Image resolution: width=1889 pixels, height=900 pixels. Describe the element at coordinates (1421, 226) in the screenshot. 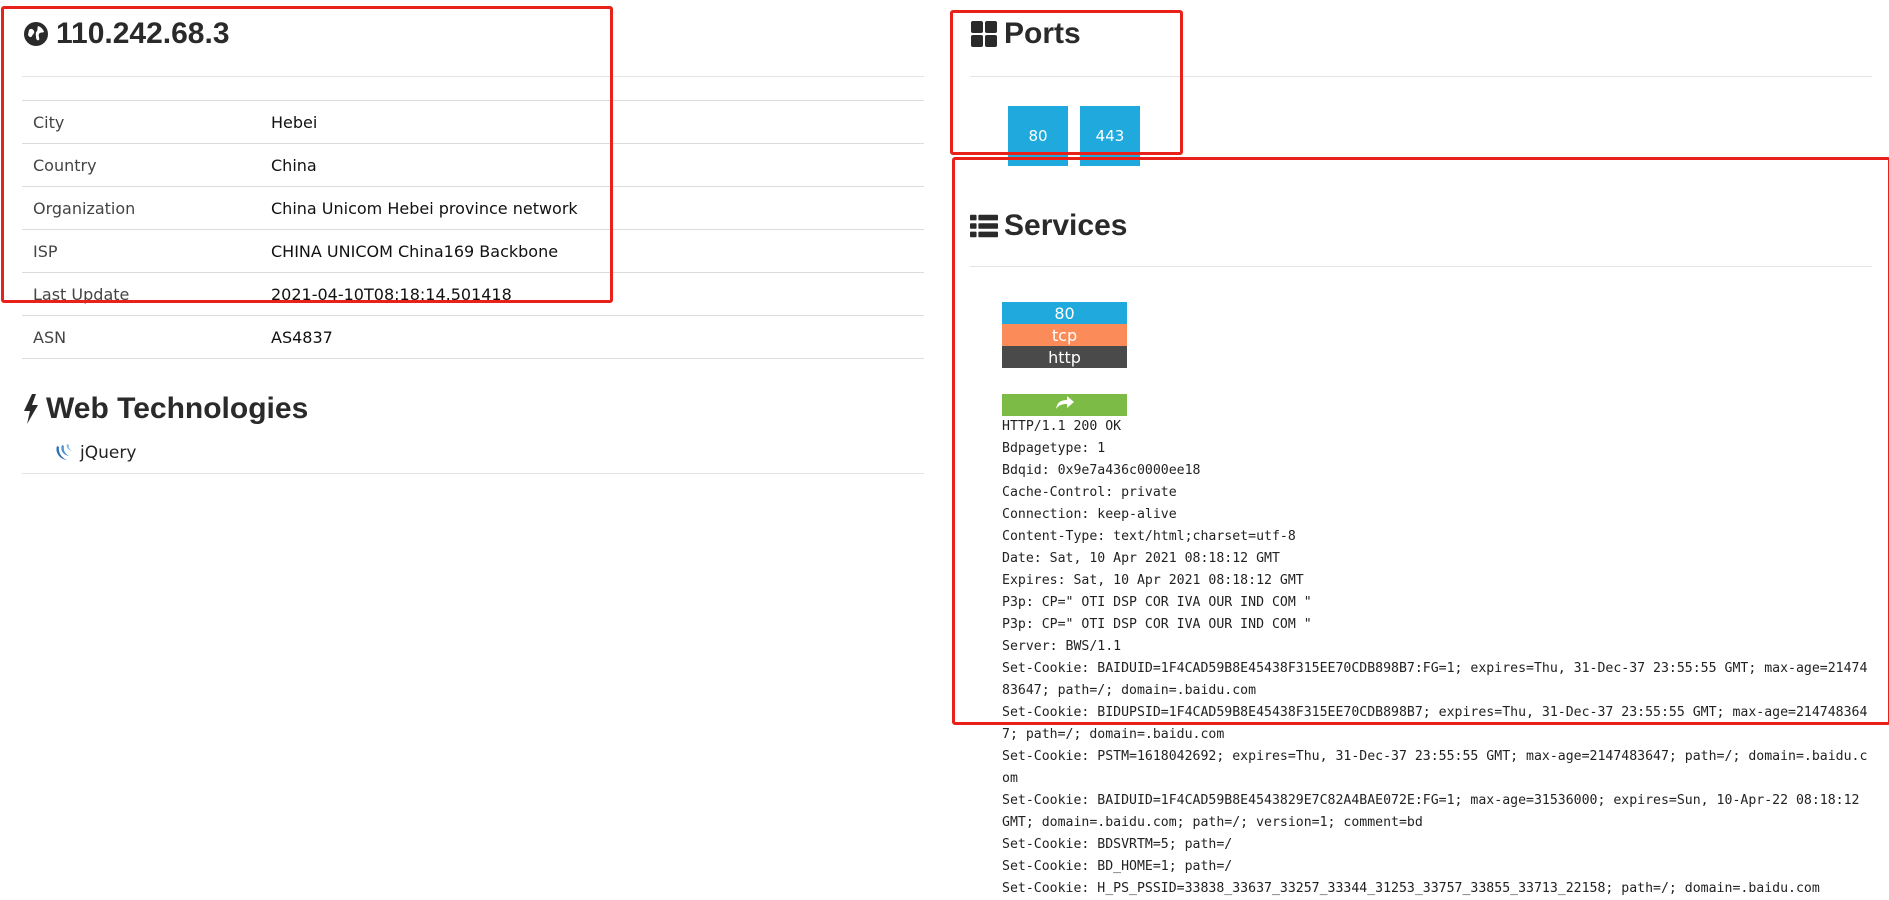

I see `services-heading: Services` at that location.